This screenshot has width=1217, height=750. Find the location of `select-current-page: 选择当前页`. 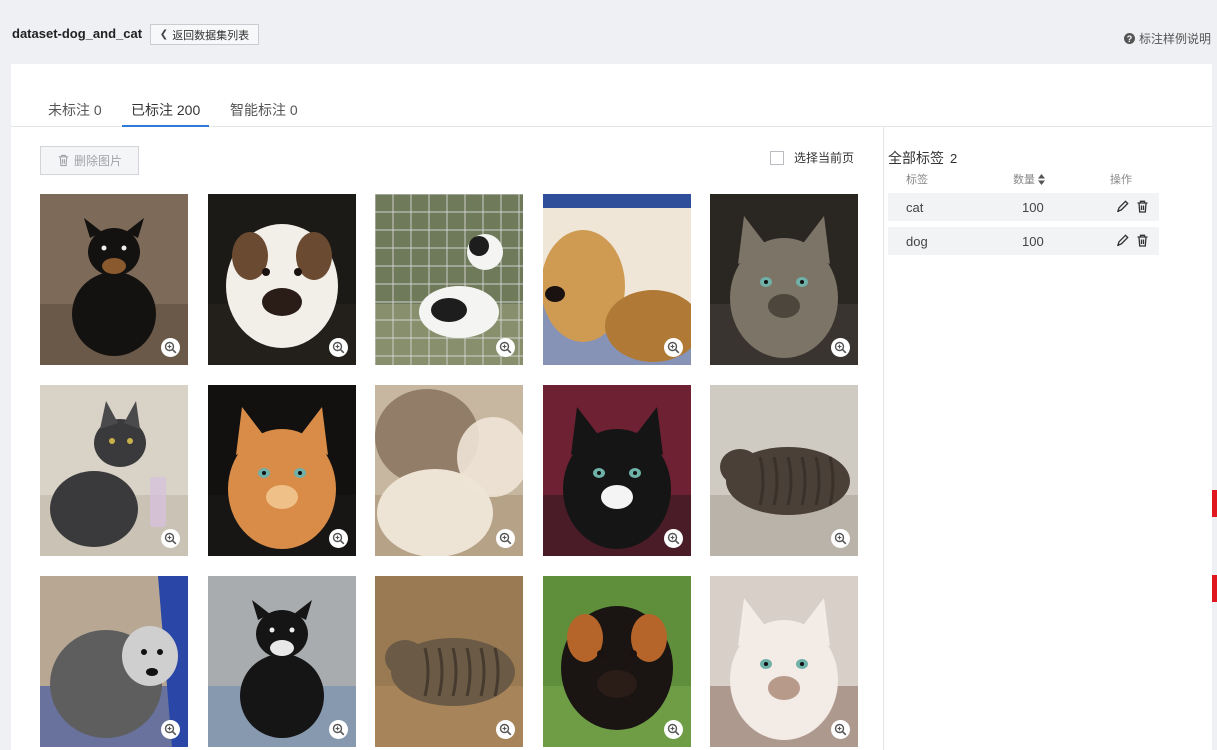

select-current-page: 选择当前页 is located at coordinates (812, 157).